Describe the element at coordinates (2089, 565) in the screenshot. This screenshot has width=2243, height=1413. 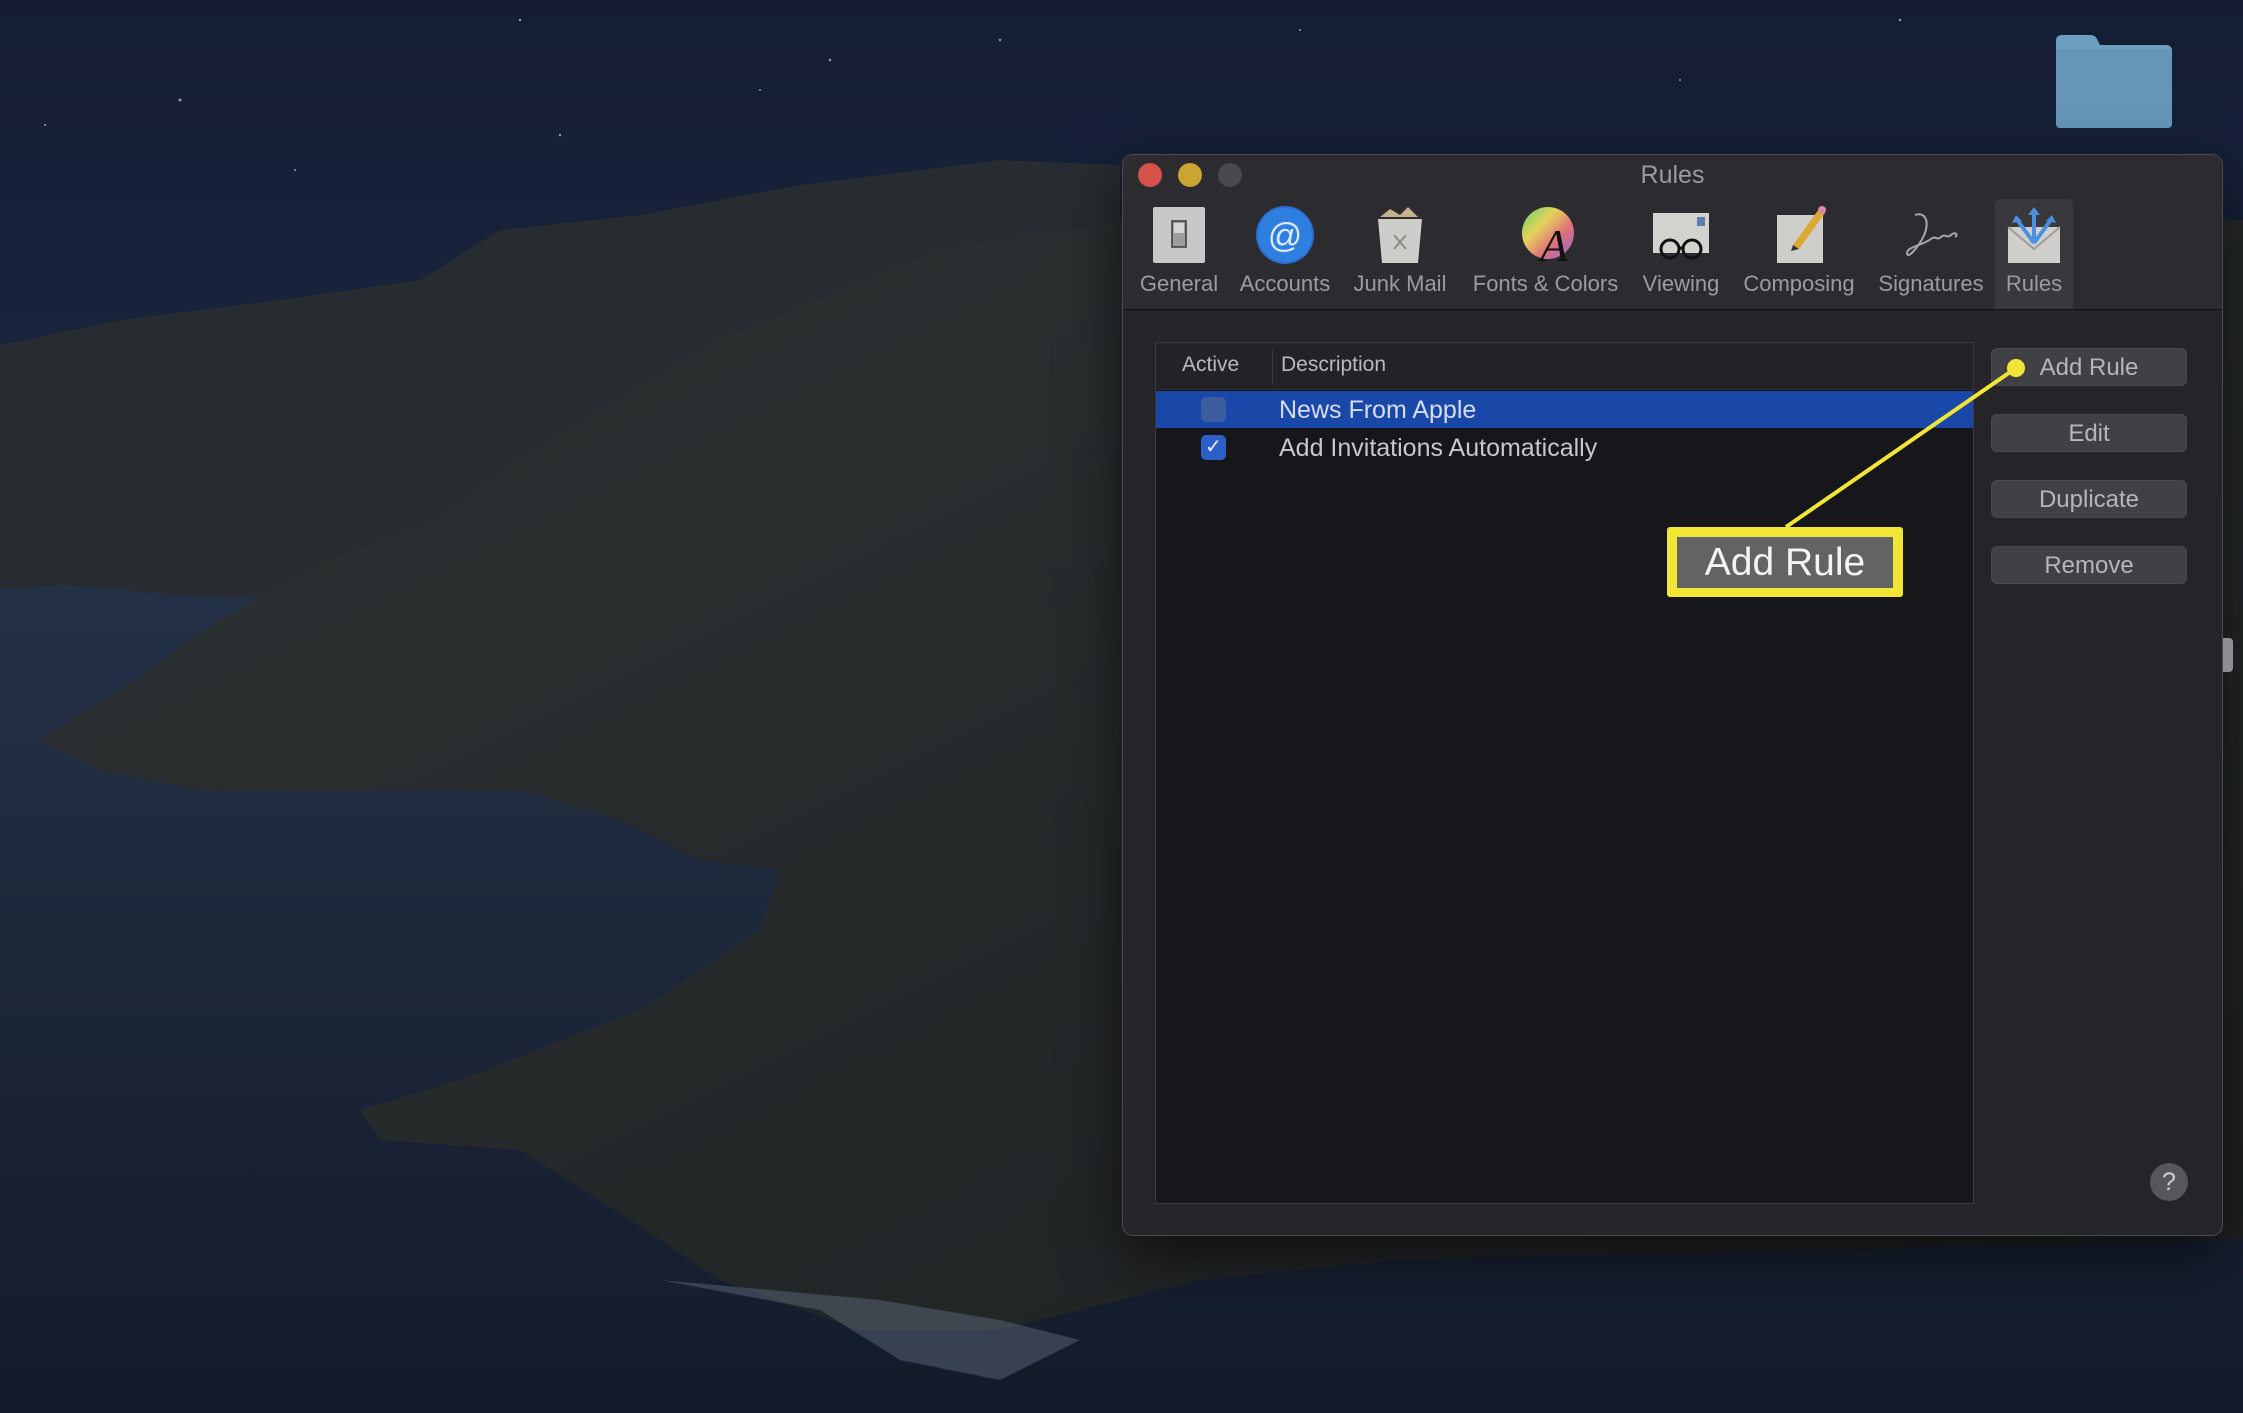
I see `remove-button: Remove` at that location.